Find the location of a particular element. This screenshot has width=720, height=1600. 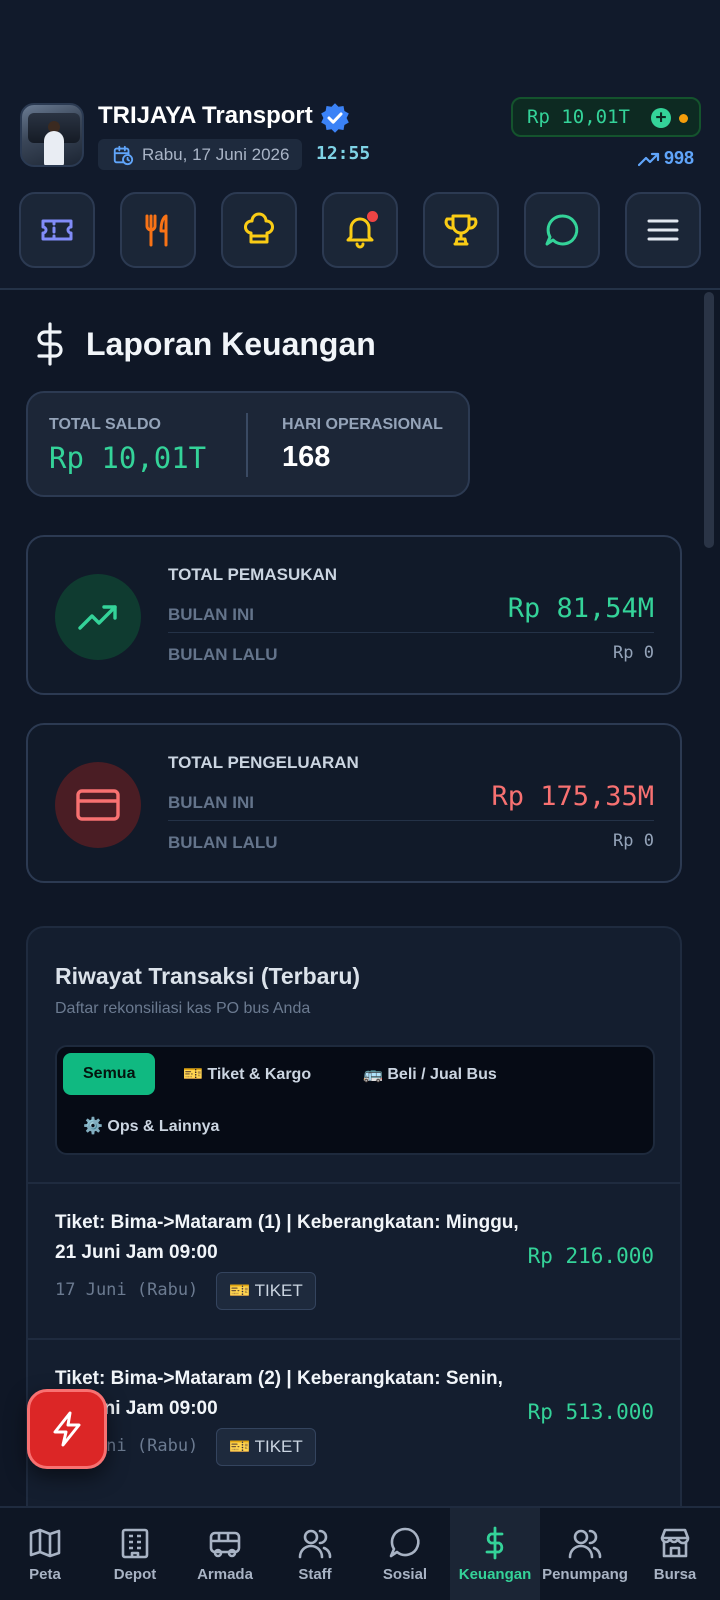

nav-label: Penumpang is located at coordinates (585, 1574).